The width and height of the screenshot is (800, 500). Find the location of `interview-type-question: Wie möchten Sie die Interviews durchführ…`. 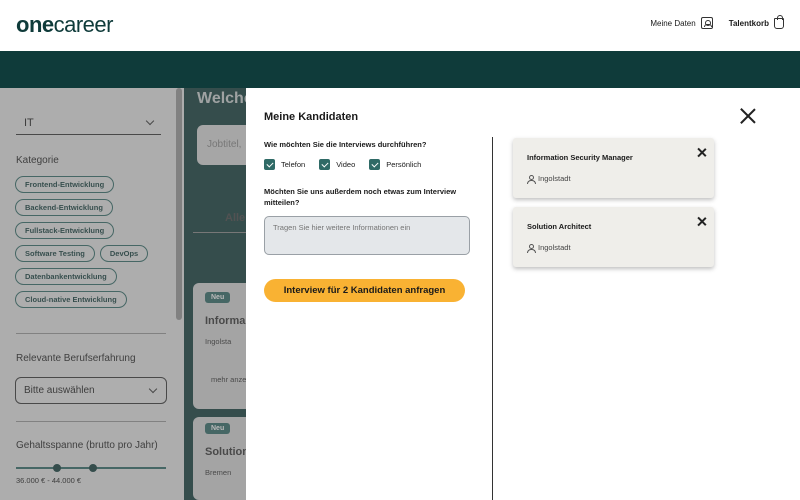

interview-type-question: Wie möchten Sie die Interviews durchführ… is located at coordinates (345, 144).